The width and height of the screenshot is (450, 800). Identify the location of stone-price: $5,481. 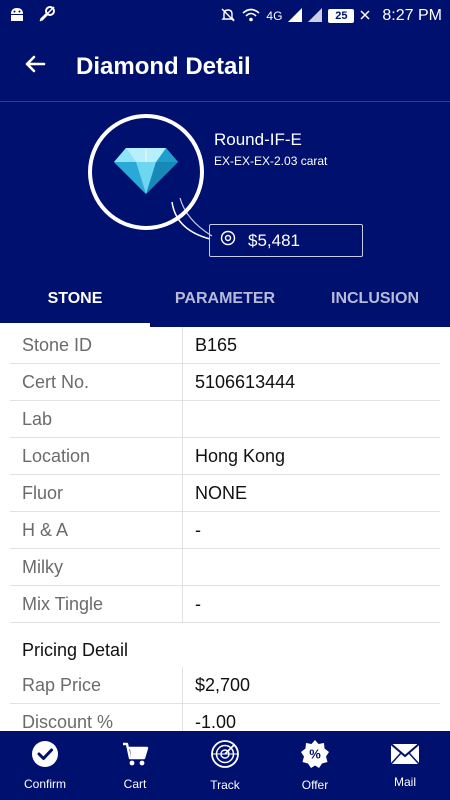
(274, 240).